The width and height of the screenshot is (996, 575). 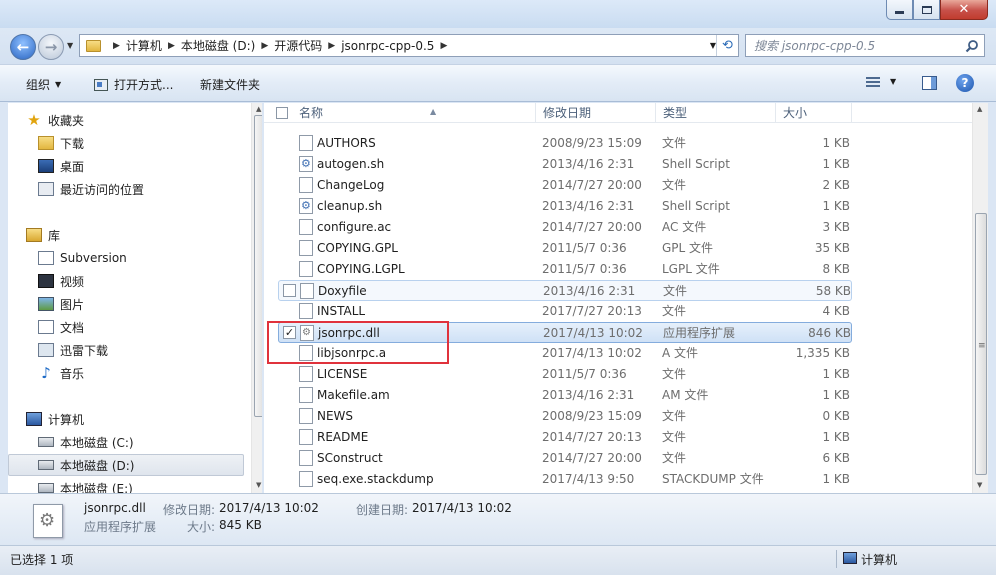 I want to click on file-row: ChangeLog 2014/7/27 20:00 文件 2 KB, so click(x=564, y=185).